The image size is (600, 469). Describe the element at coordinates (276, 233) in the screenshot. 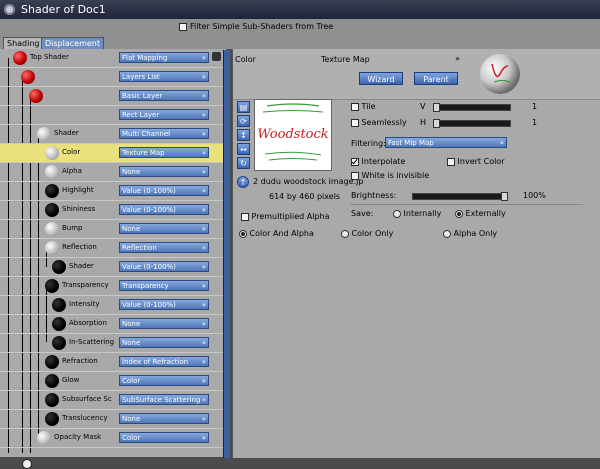

I see `color-and-alpha-option: Color And Alpha` at that location.